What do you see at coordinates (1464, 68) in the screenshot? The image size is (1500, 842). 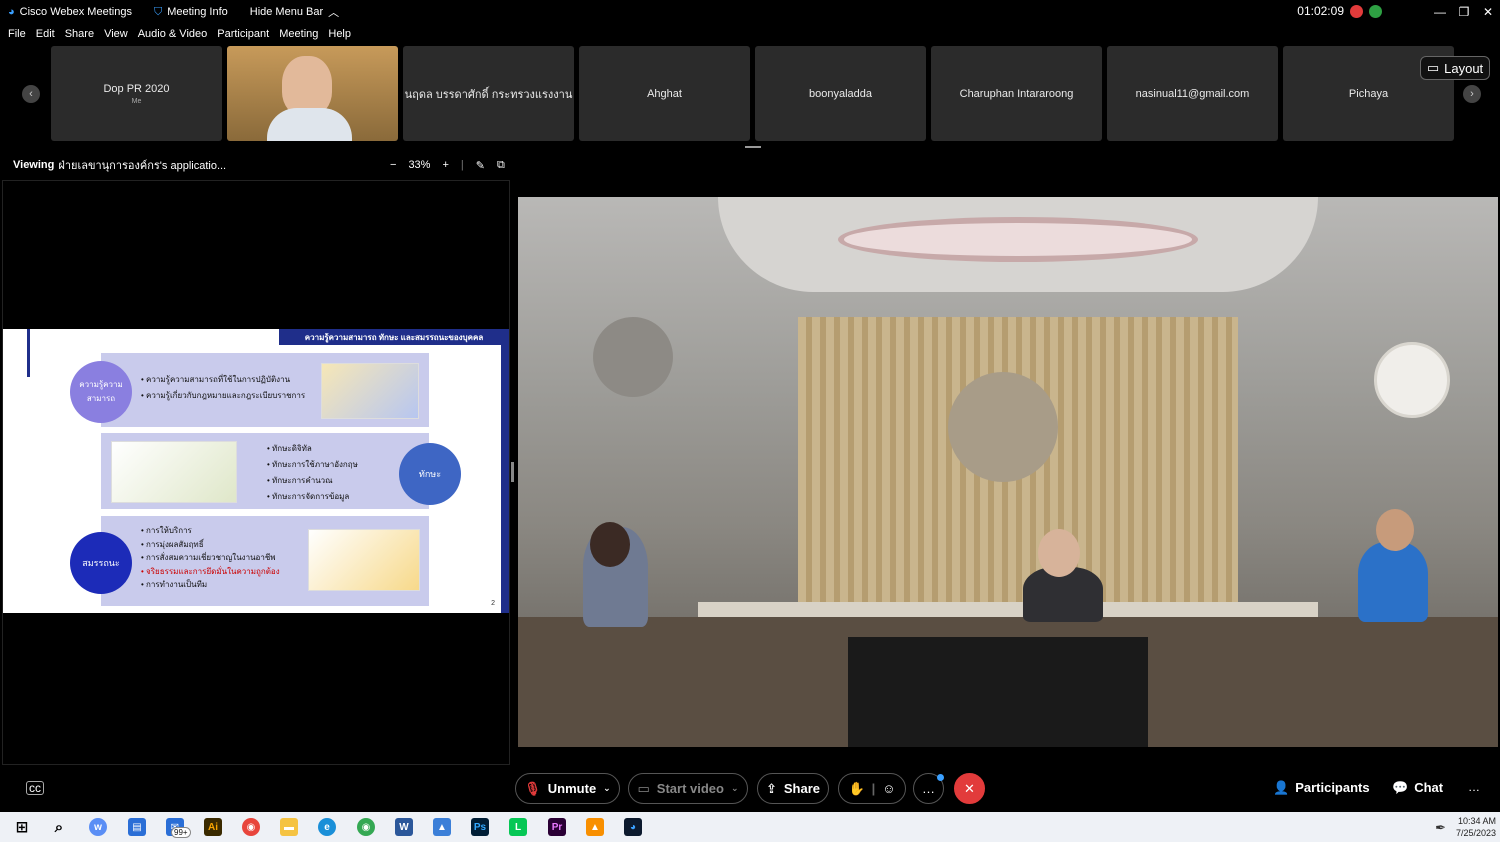 I see `layout-label: Layout` at bounding box center [1464, 68].